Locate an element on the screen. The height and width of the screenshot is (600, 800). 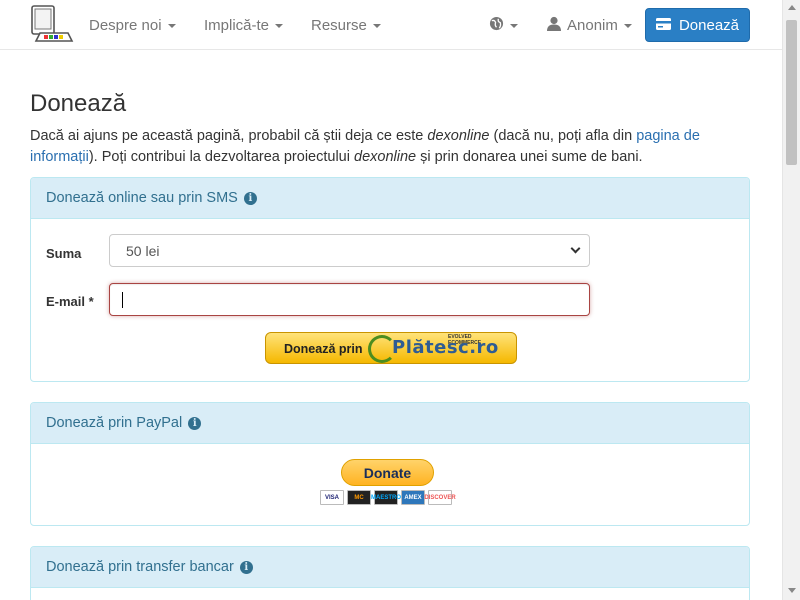
nav-involve-label: Implică-te is located at coordinates (237, 25).